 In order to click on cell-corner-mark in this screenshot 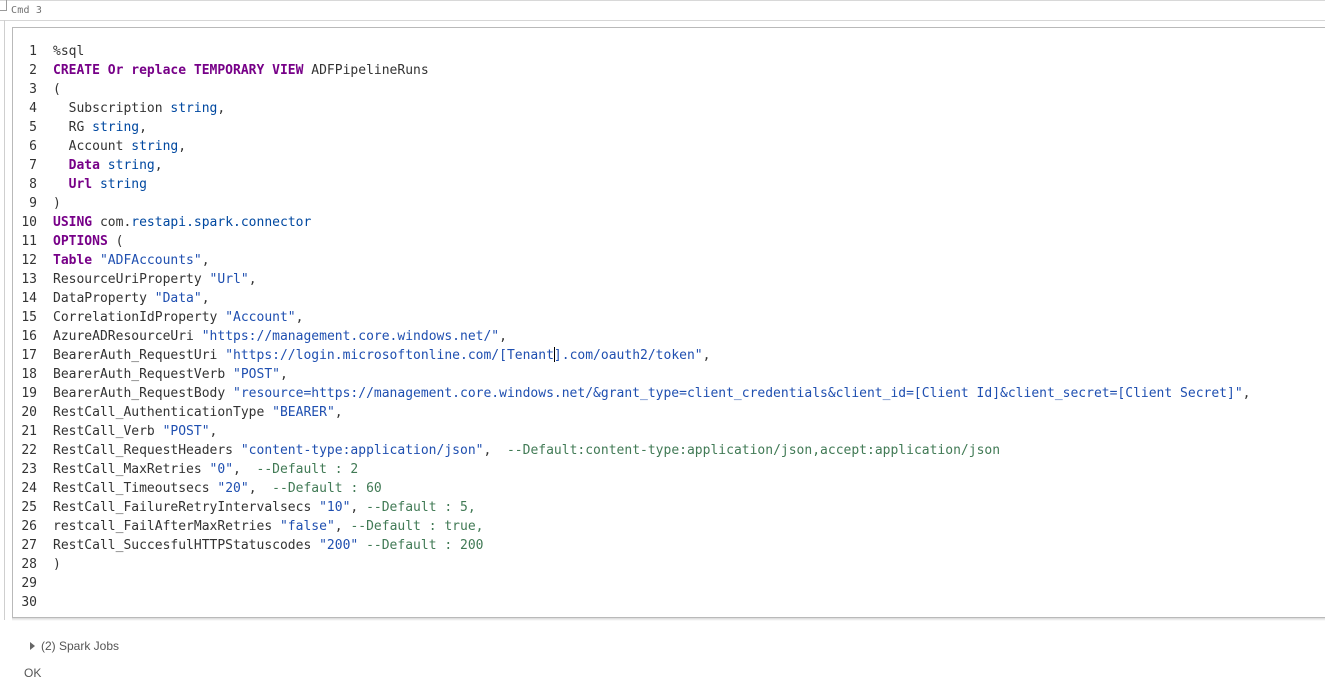, I will do `click(3, 5)`.